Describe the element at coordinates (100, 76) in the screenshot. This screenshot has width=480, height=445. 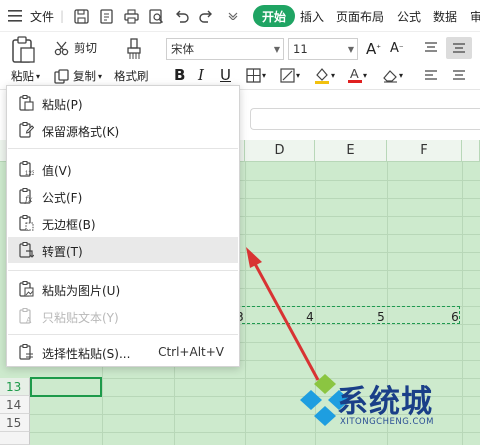
I see `copy-dropdown-icon: ▾` at that location.